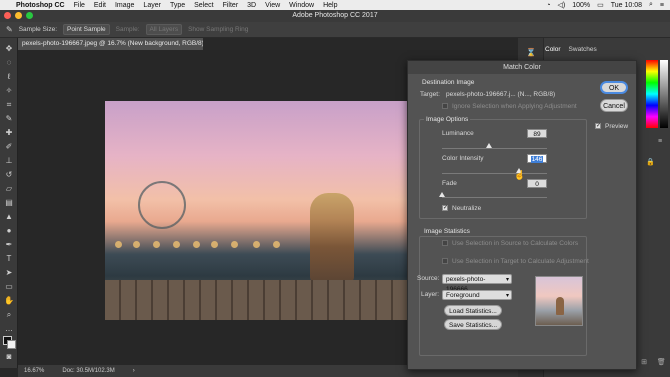  Describe the element at coordinates (301, 5) in the screenshot. I see `menu-window: Window` at that location.